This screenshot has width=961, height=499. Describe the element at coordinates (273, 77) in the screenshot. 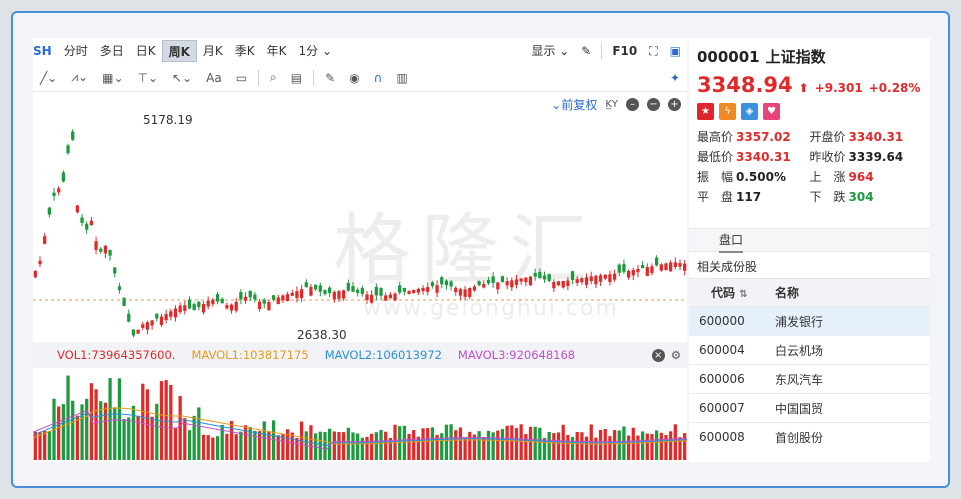

I see `search-icon: ⌕` at that location.